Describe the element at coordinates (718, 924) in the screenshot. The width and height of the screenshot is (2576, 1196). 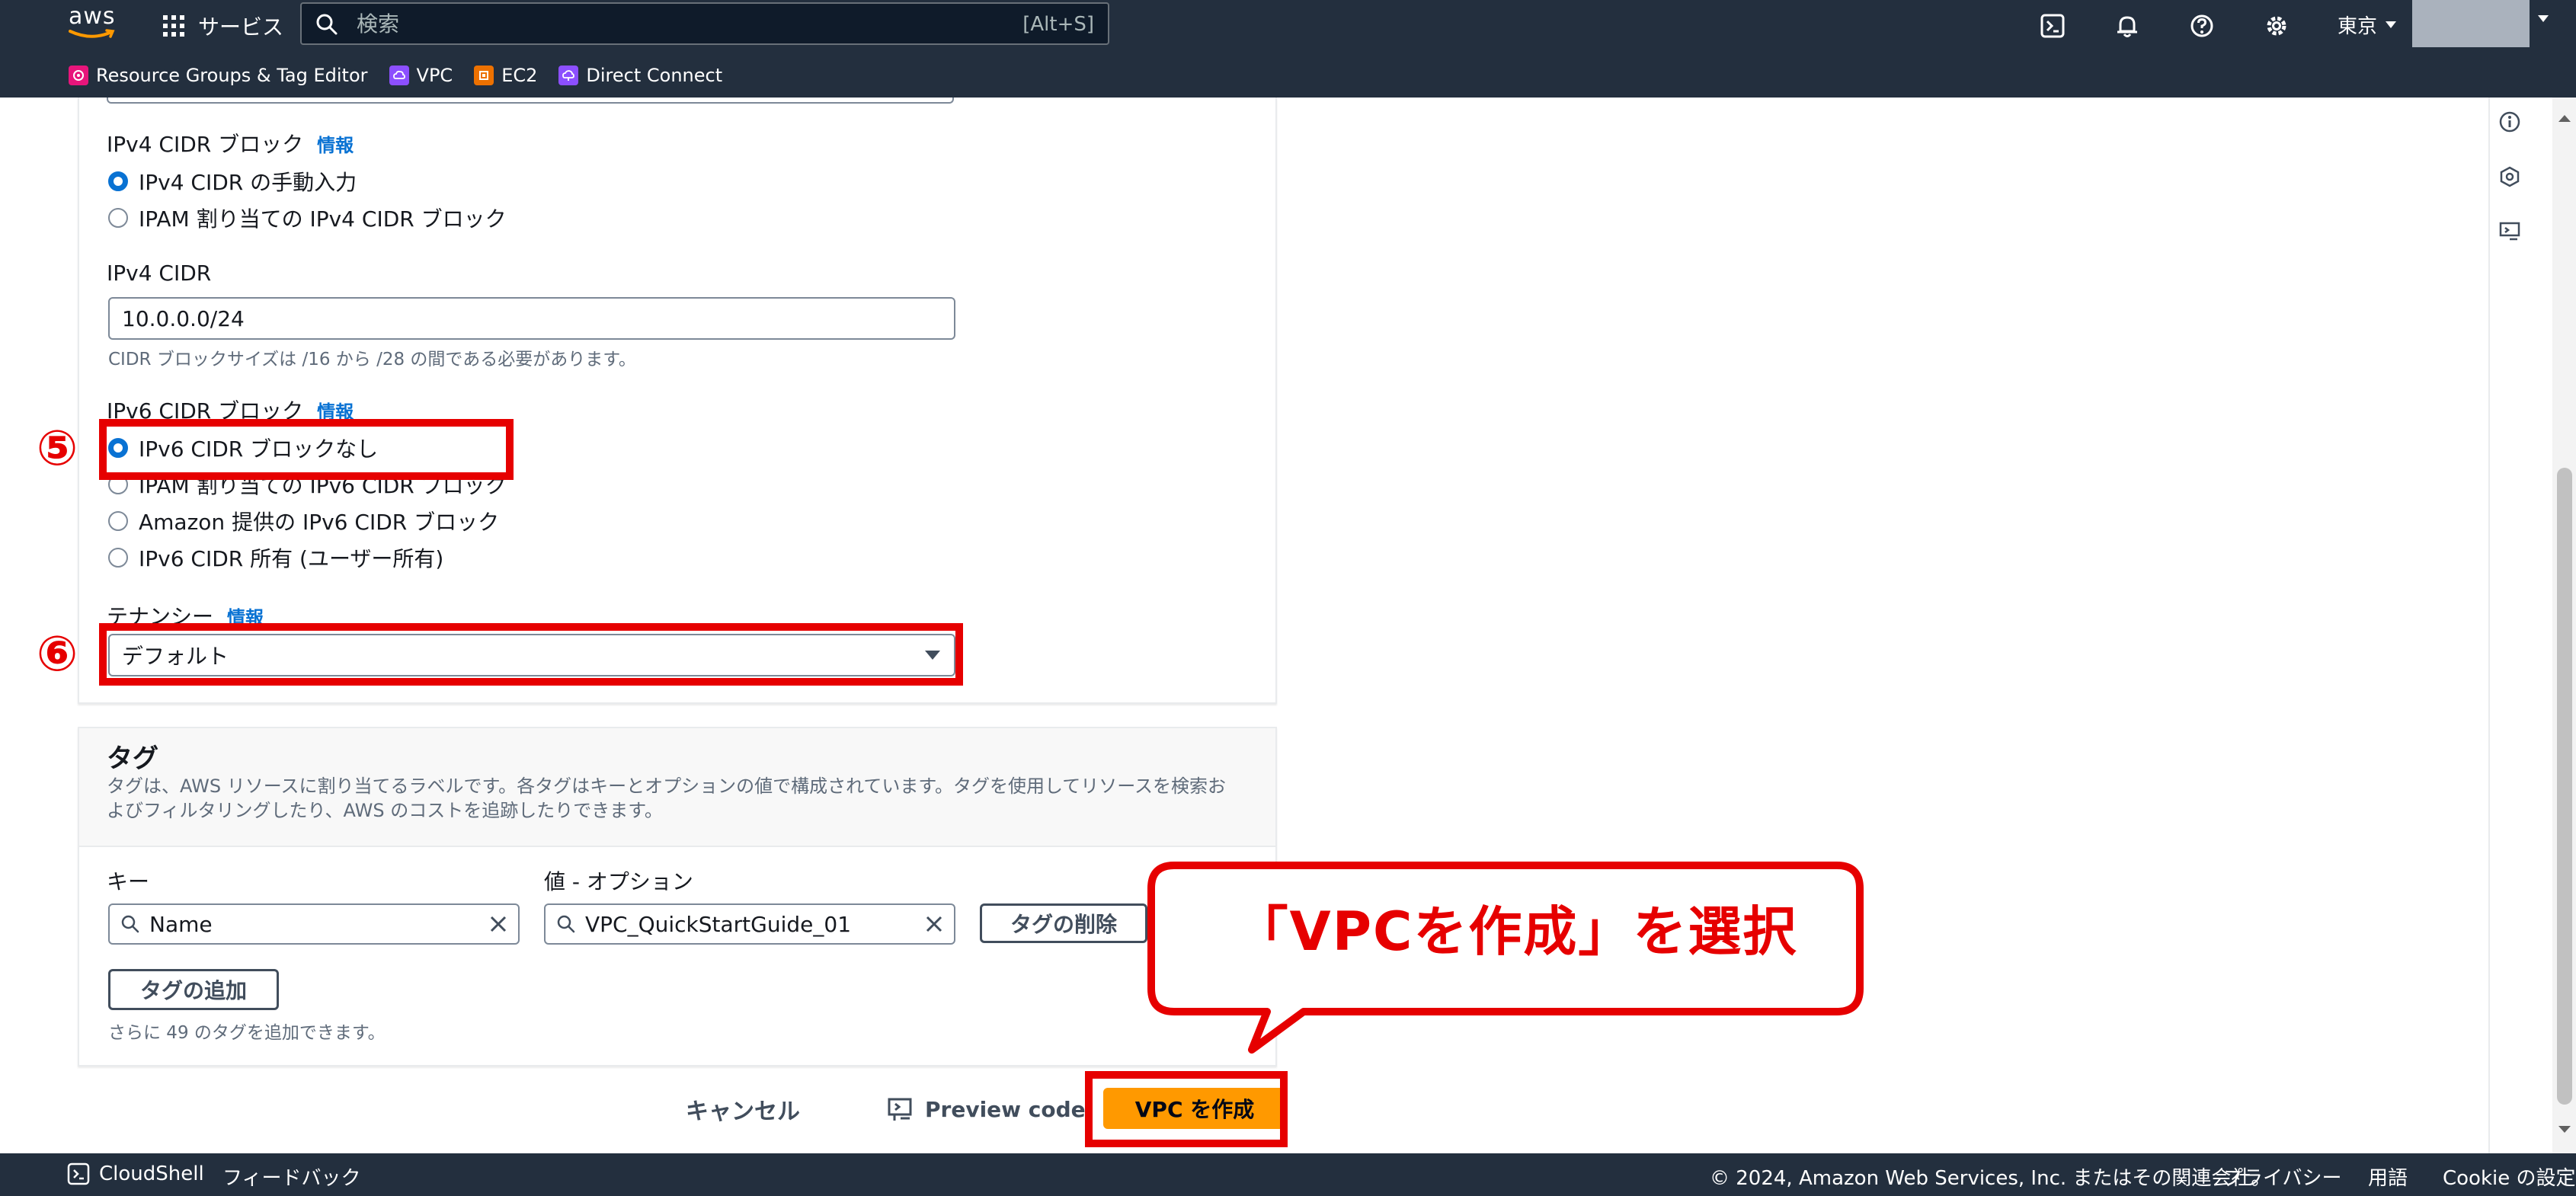
I see `tag-value-value: VPC_QuickStartGuide_01` at that location.